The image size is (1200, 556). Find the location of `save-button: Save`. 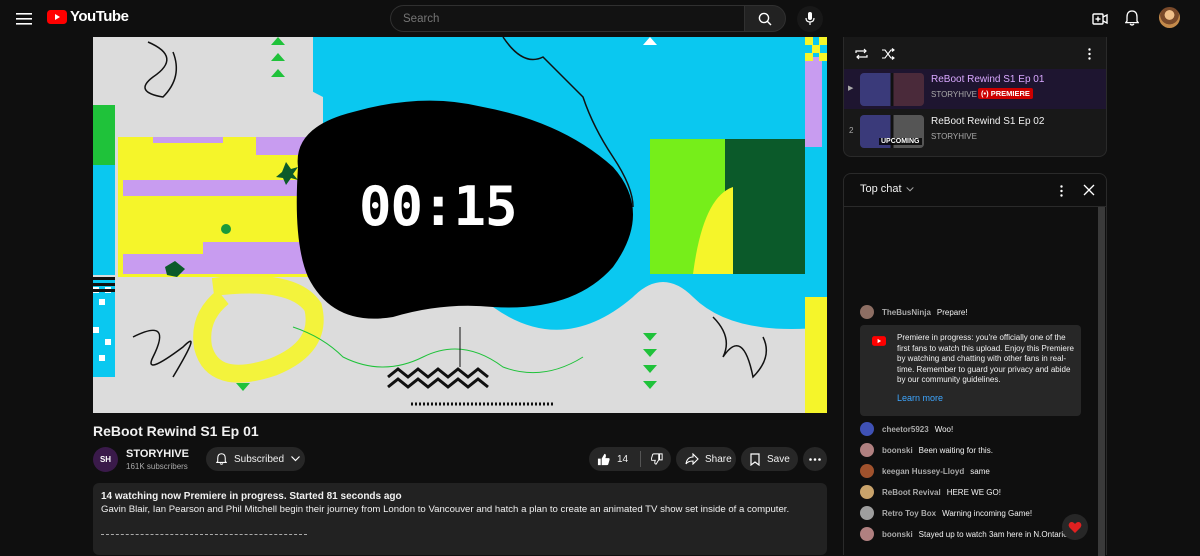

save-button: Save is located at coordinates (769, 459).